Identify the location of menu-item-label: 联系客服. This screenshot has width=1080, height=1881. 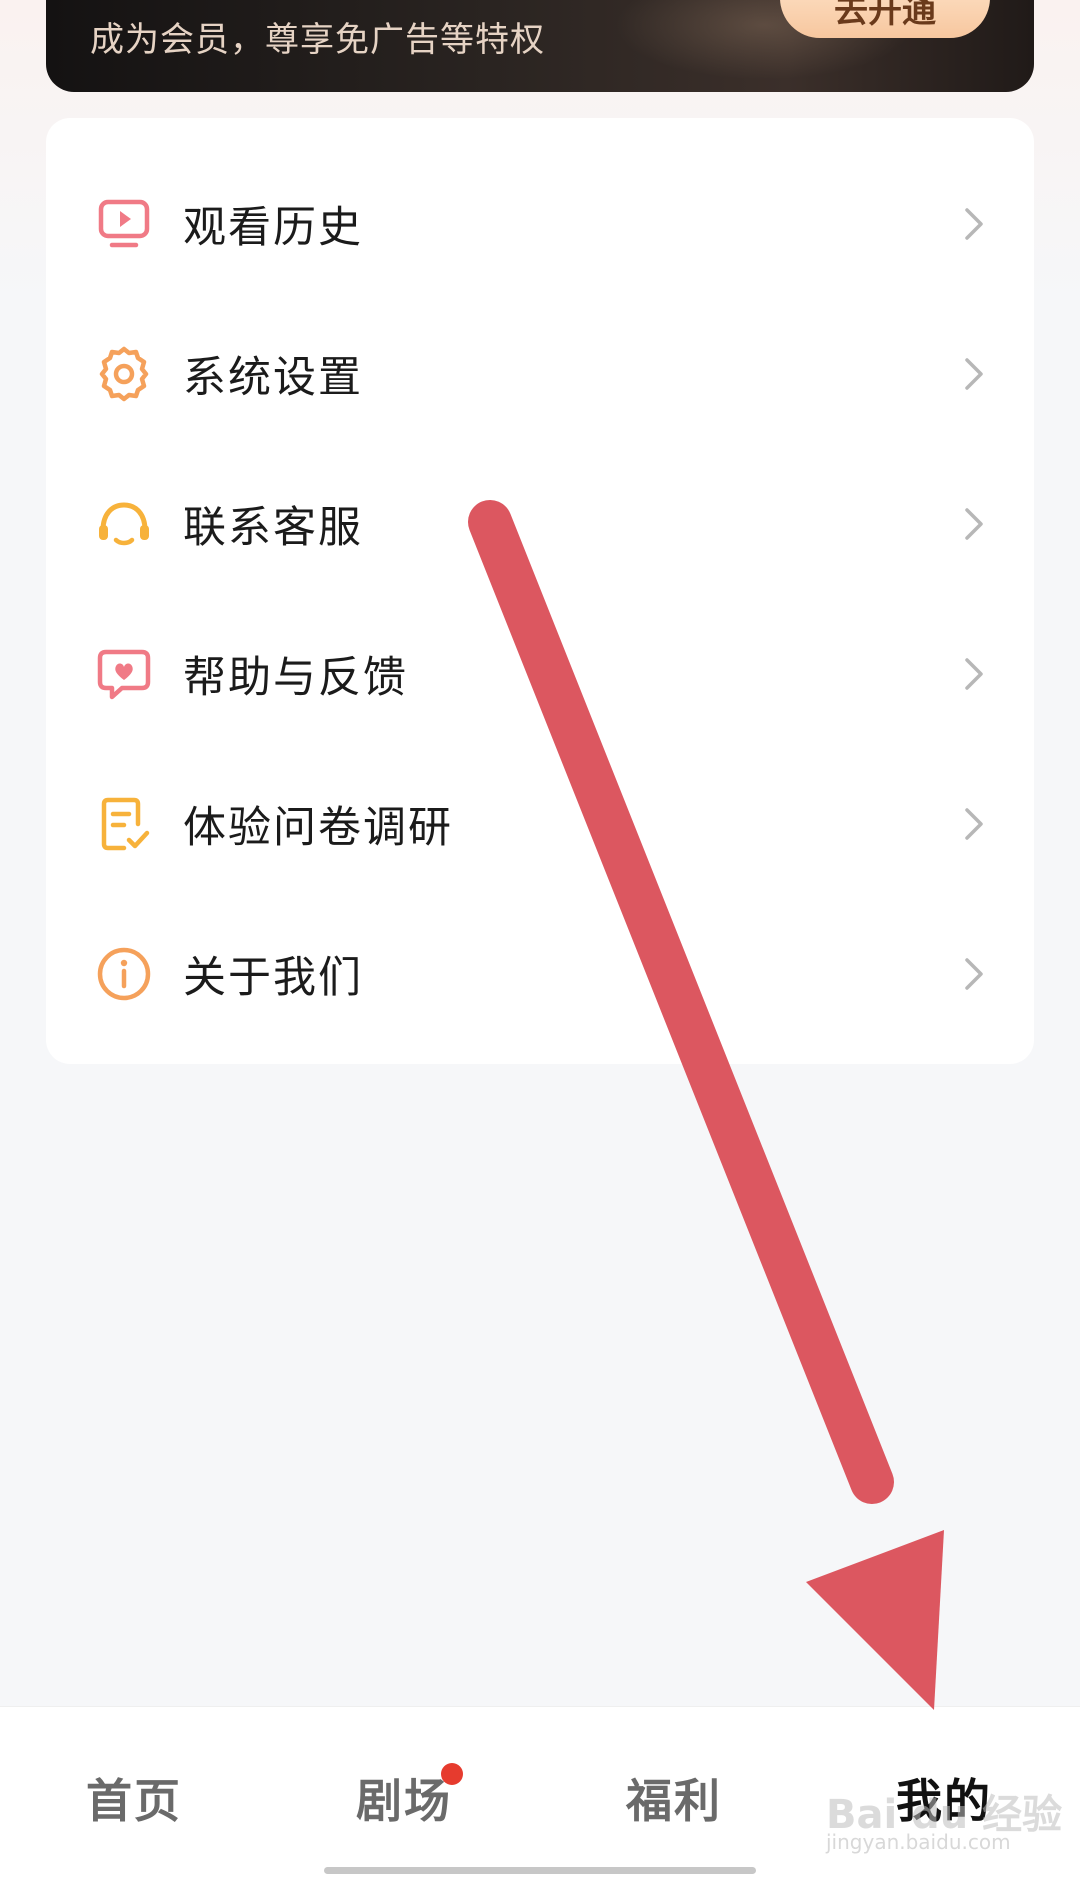
(273, 528).